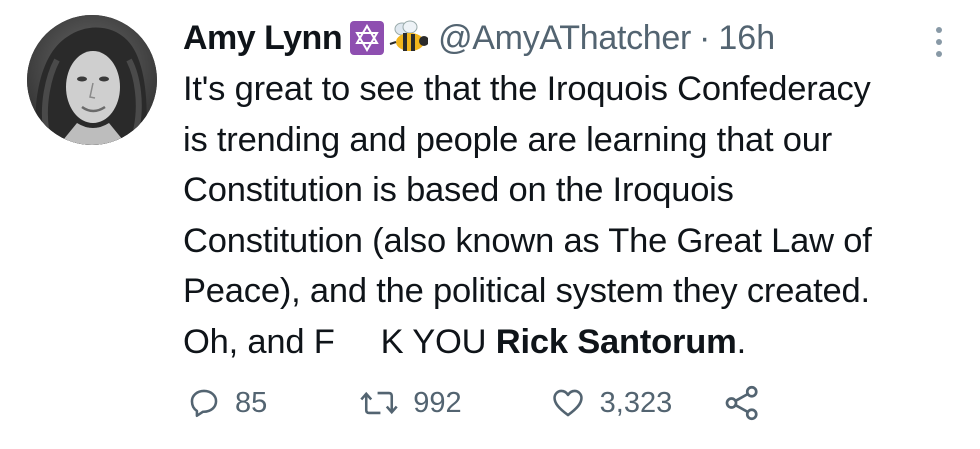  I want to click on bee-icon, so click(409, 38).